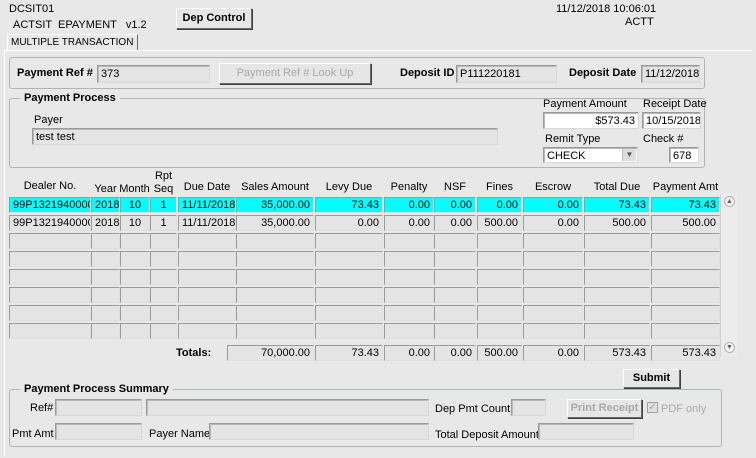 This screenshot has width=756, height=458. What do you see at coordinates (499, 205) in the screenshot?
I see `cell-fines: 0.00` at bounding box center [499, 205].